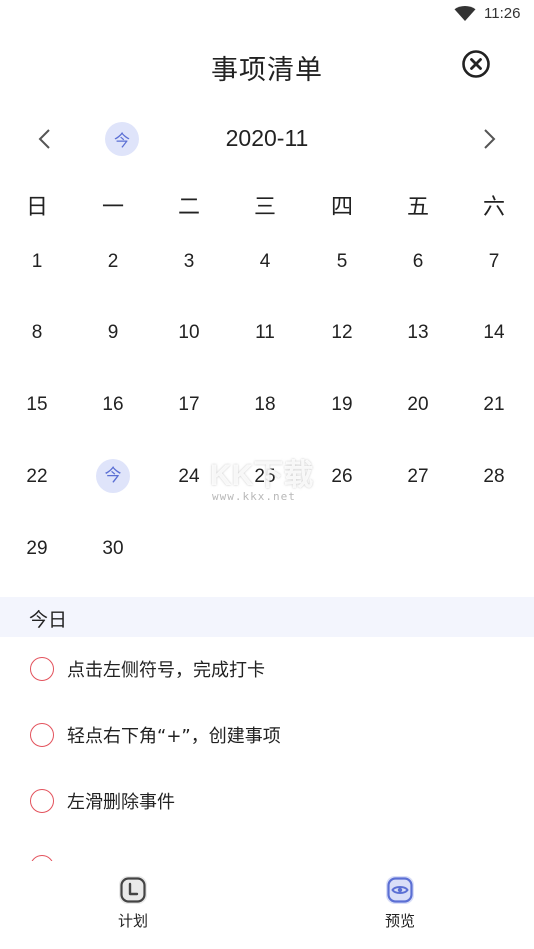 This screenshot has height=949, width=534. I want to click on calendar-day-today: 今, so click(113, 476).